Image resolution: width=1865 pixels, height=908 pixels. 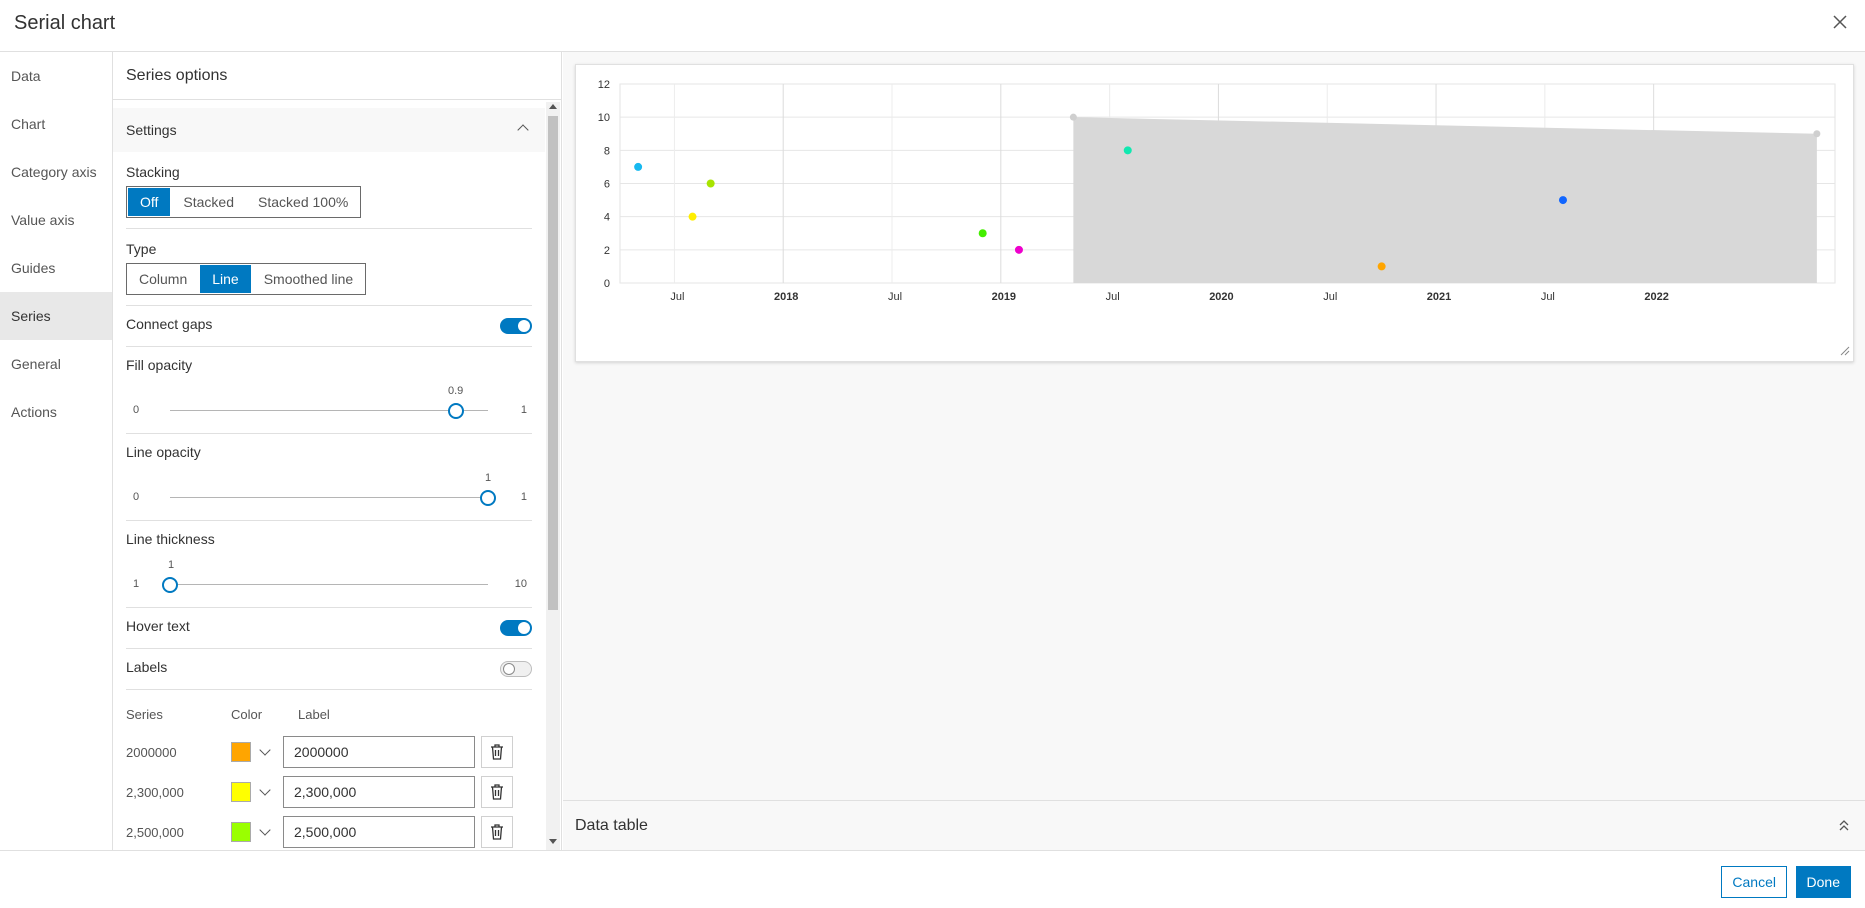 I want to click on dialog-footer: Cancel Done, so click(x=932, y=879).